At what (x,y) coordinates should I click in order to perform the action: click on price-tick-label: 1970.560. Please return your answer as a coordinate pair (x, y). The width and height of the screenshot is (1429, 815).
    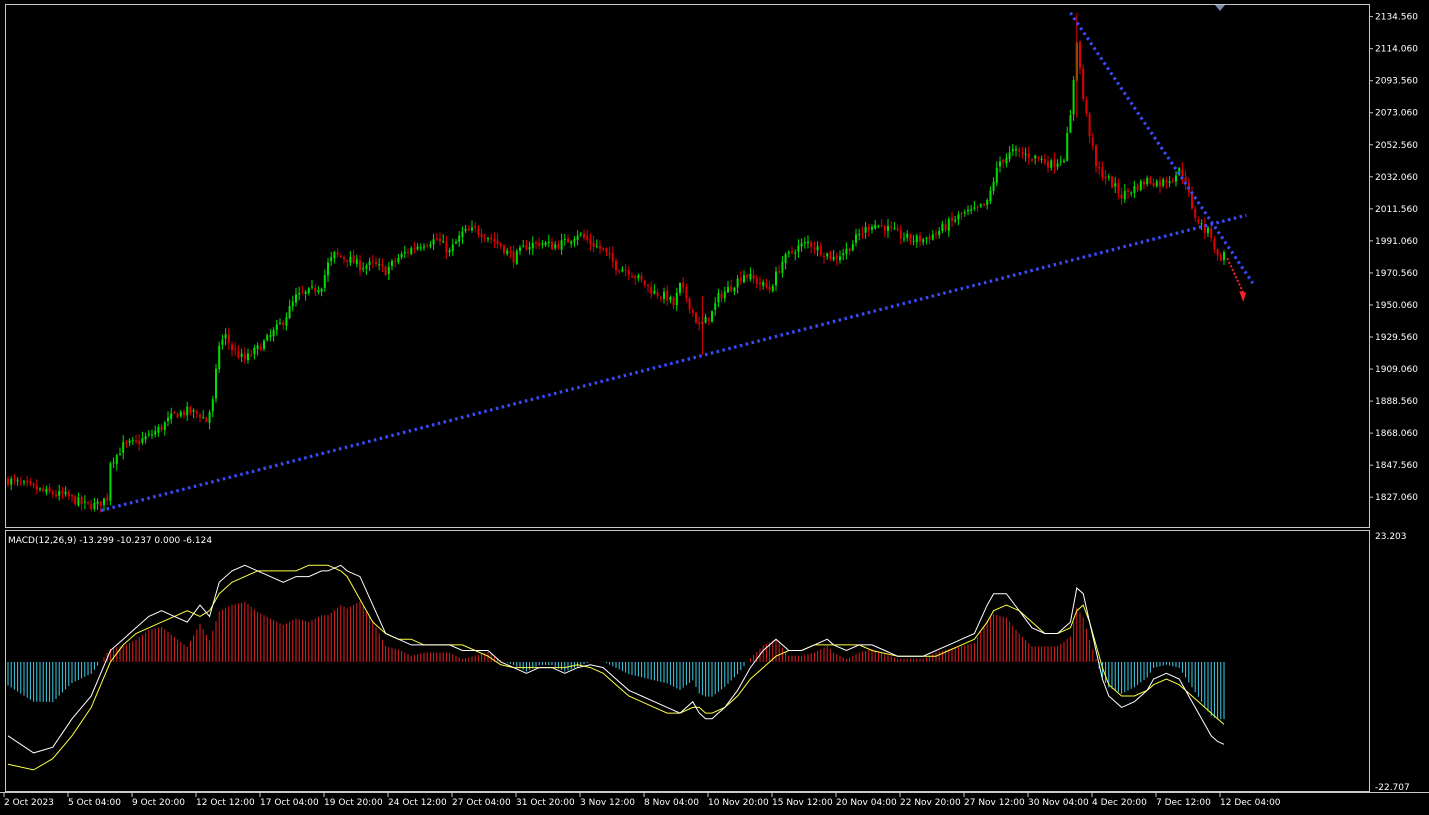
    Looking at the image, I should click on (1396, 274).